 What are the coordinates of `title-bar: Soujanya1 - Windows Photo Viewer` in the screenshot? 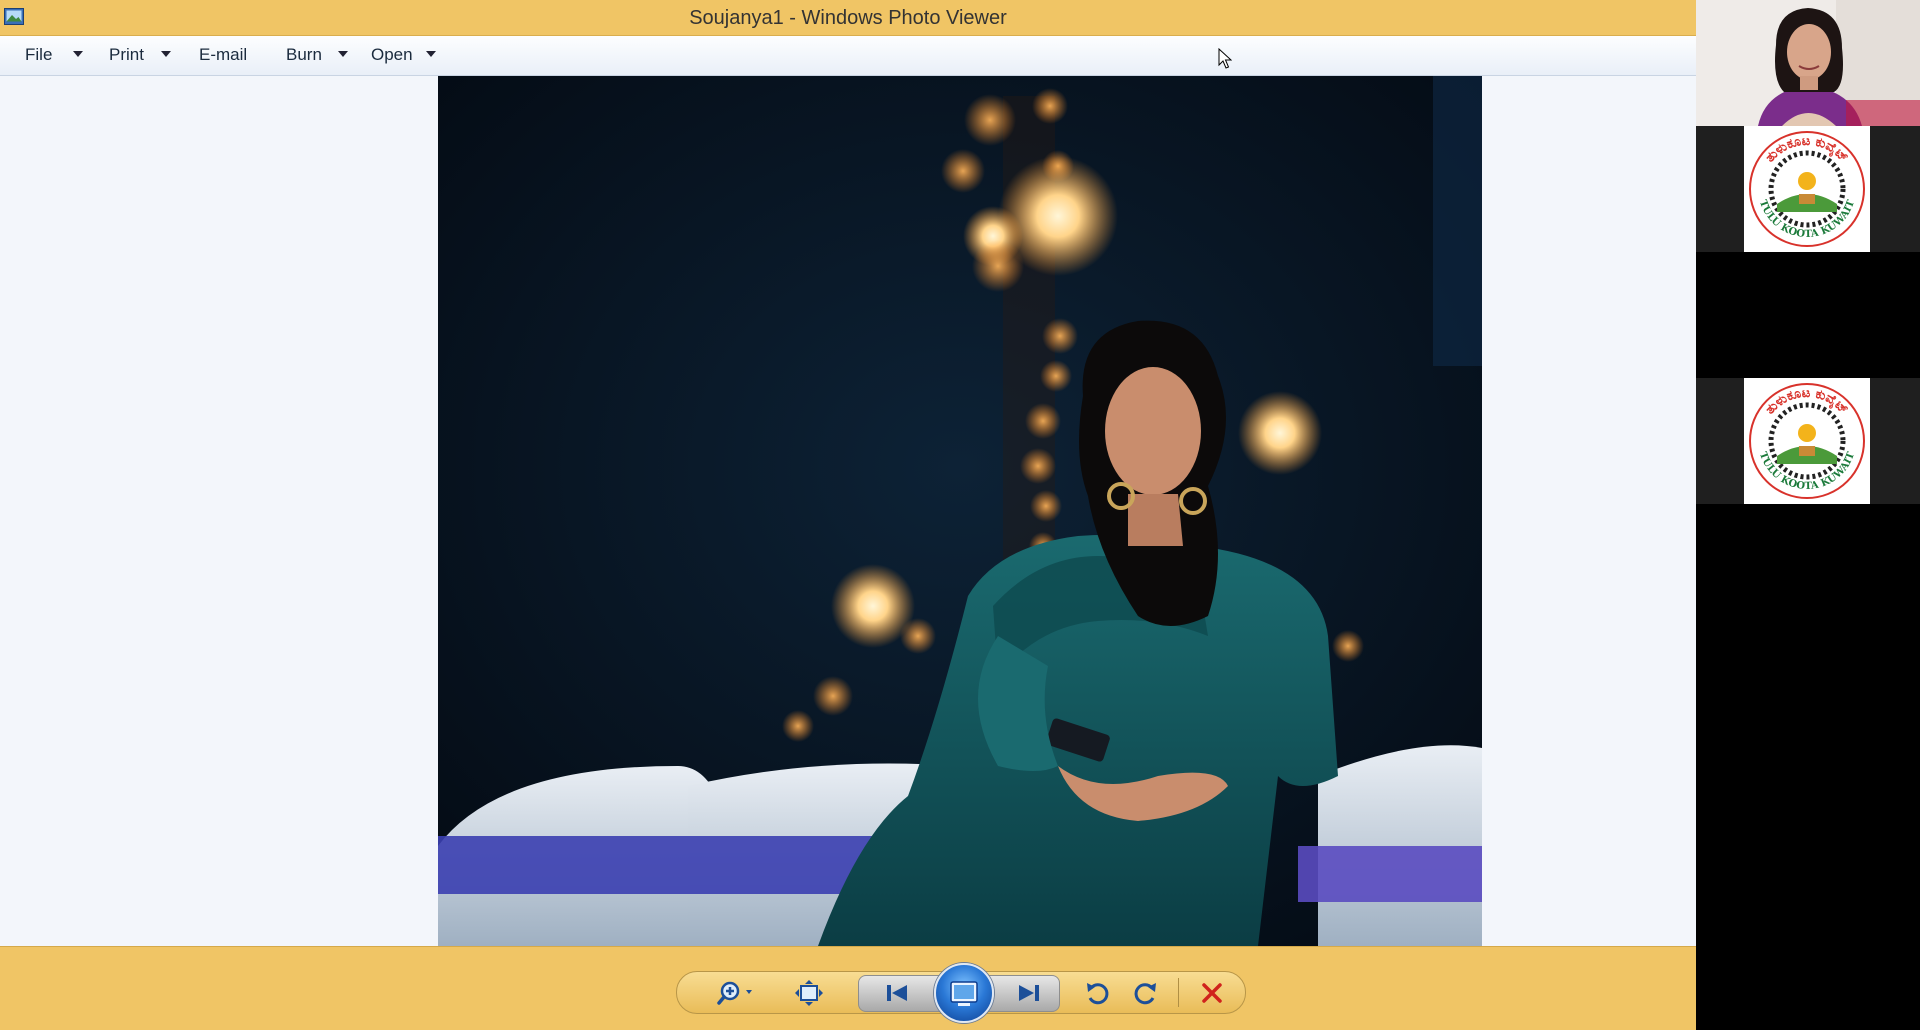 It's located at (848, 18).